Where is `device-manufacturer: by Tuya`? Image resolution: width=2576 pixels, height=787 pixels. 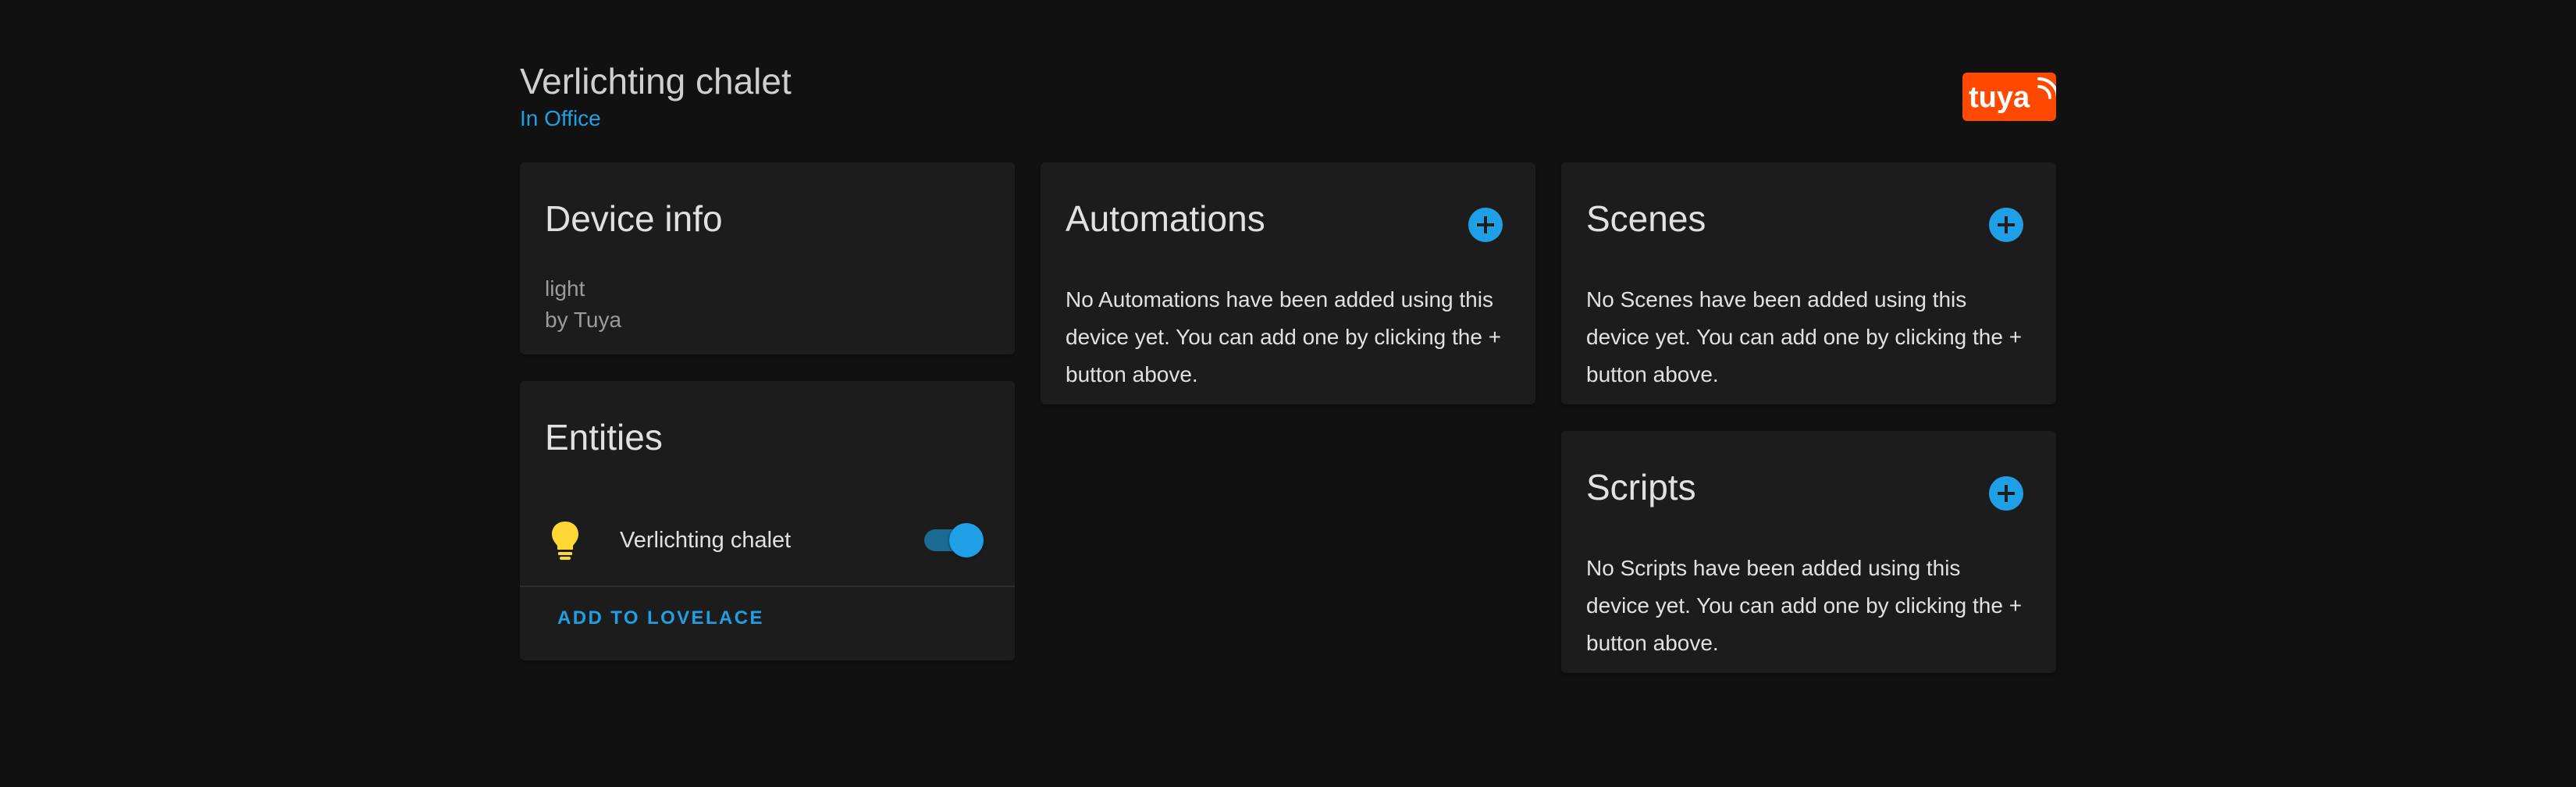
device-manufacturer: by Tuya is located at coordinates (583, 320).